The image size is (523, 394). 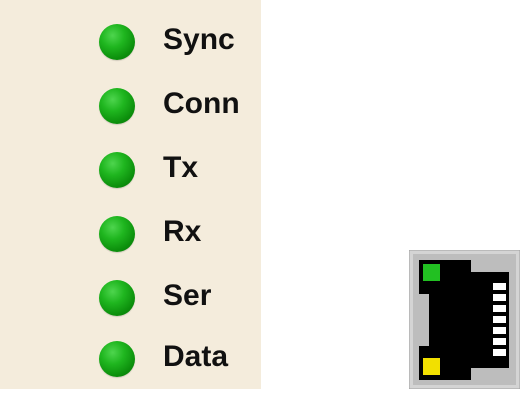 I want to click on led-row-ser: Ser, so click(x=130, y=298).